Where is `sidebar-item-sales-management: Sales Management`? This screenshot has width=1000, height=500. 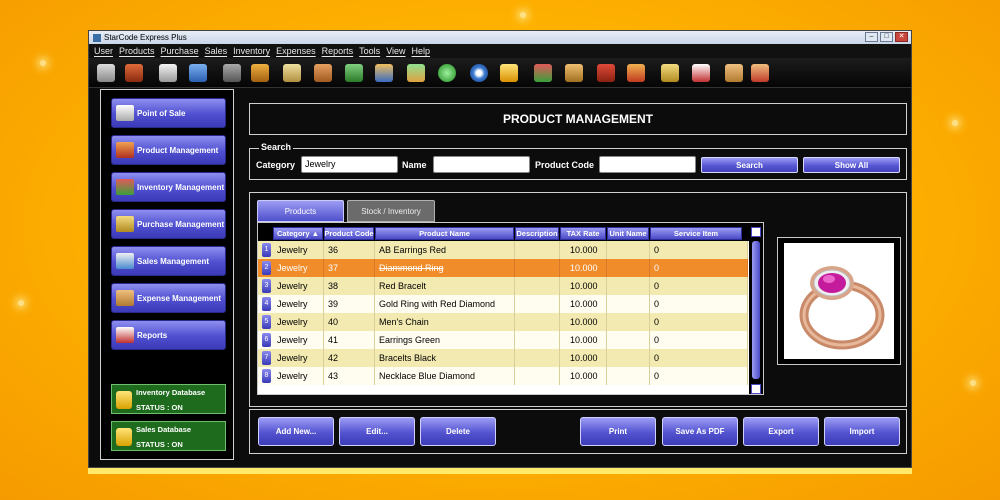
sidebar-item-sales-management: Sales Management is located at coordinates (168, 261).